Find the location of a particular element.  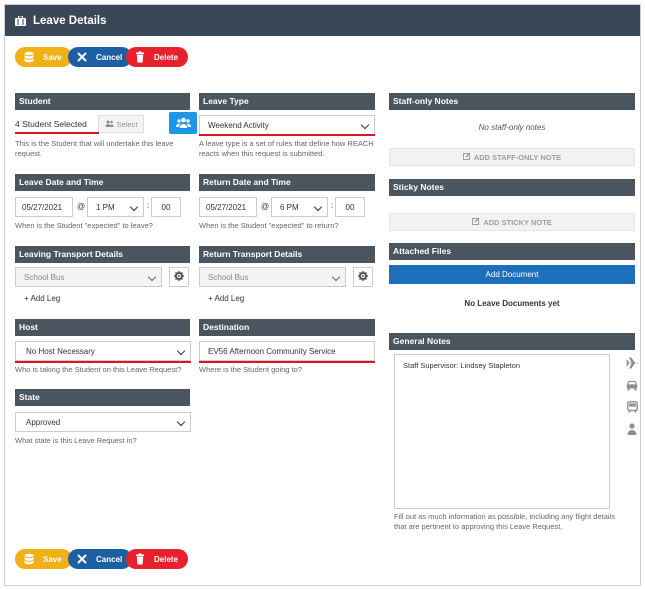

leave-minute-input: 00 is located at coordinates (166, 207).